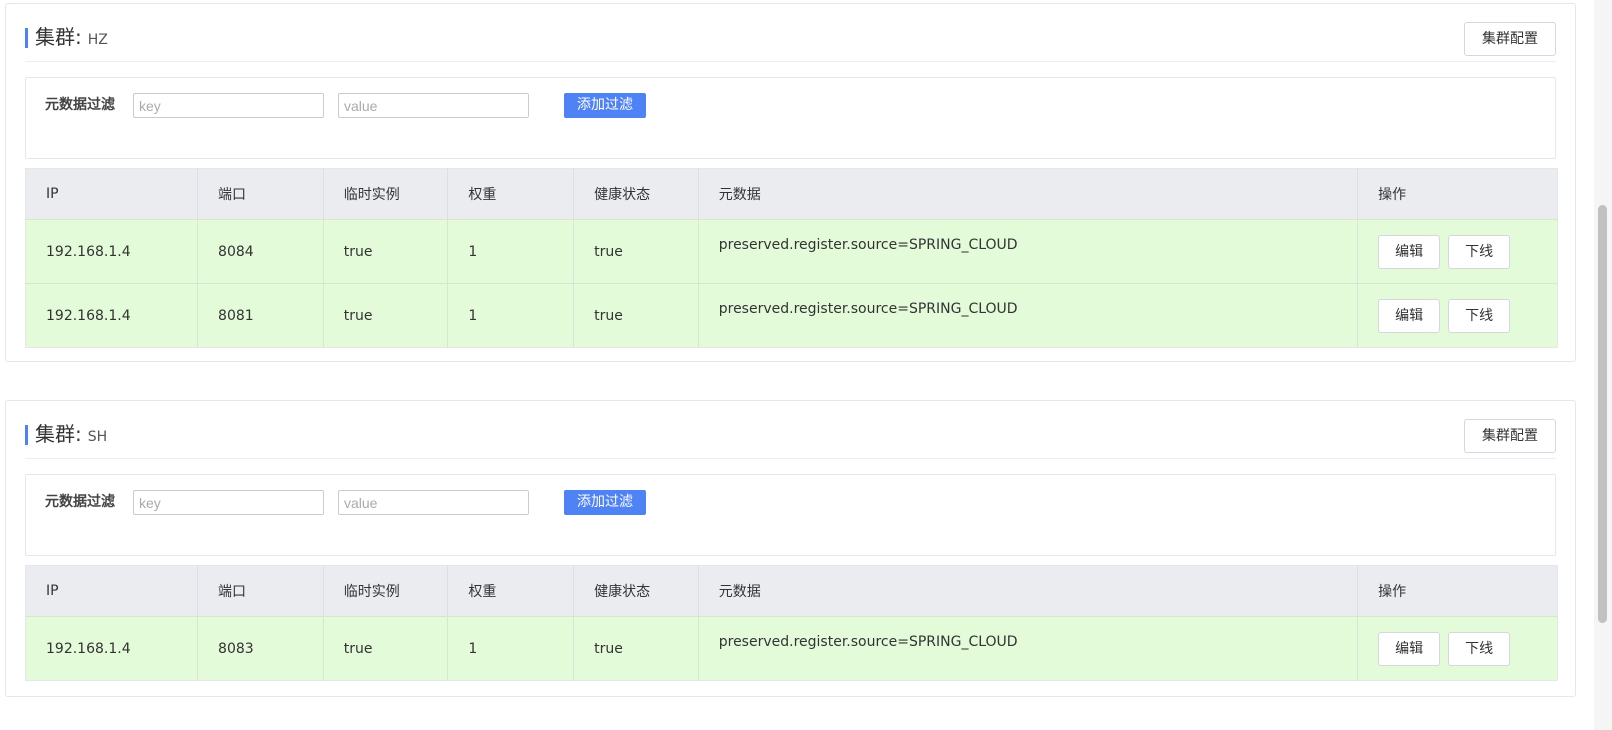  Describe the element at coordinates (260, 315) in the screenshot. I see `cell-port: 8081` at that location.